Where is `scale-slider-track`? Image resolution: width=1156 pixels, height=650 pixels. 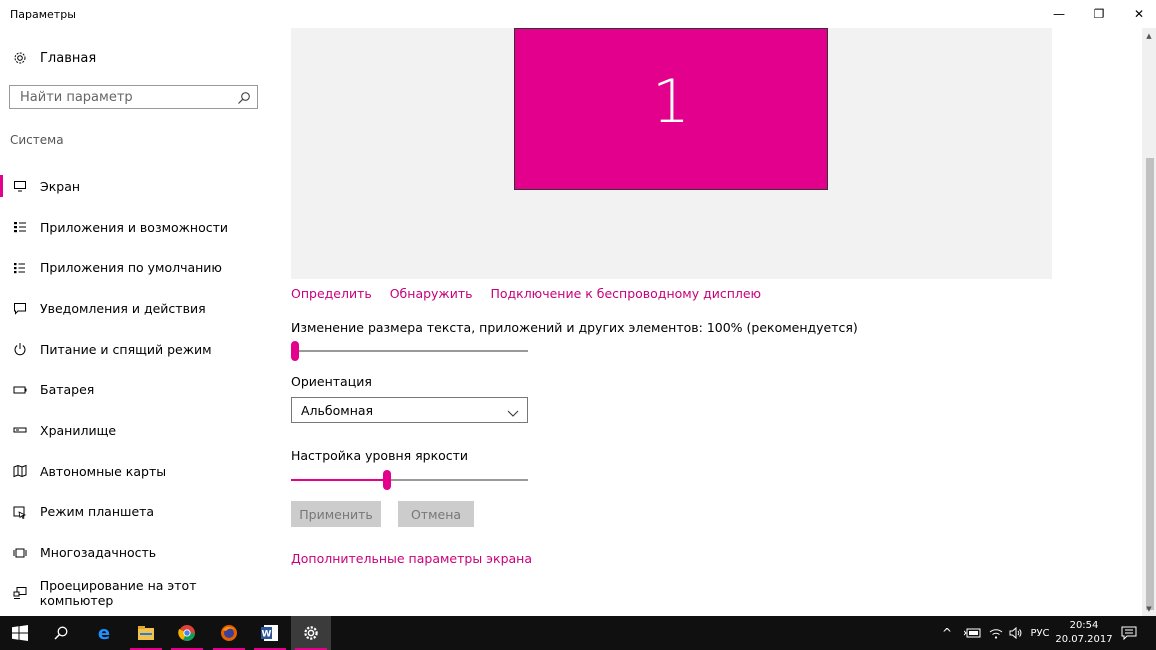 scale-slider-track is located at coordinates (409, 351).